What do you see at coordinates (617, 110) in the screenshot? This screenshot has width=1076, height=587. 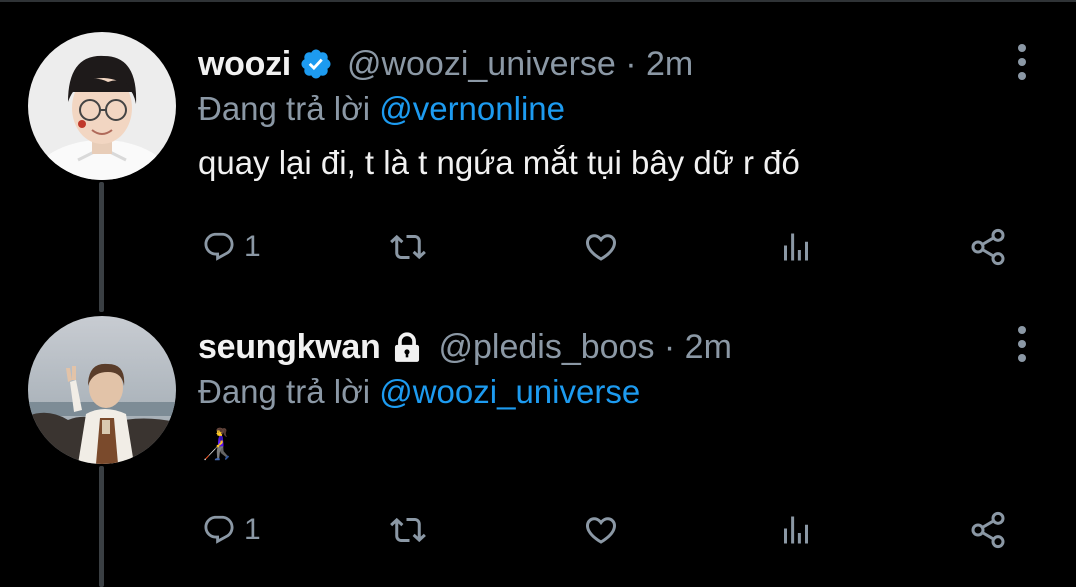 I see `replying-to: Đang trả lời @vernonline` at bounding box center [617, 110].